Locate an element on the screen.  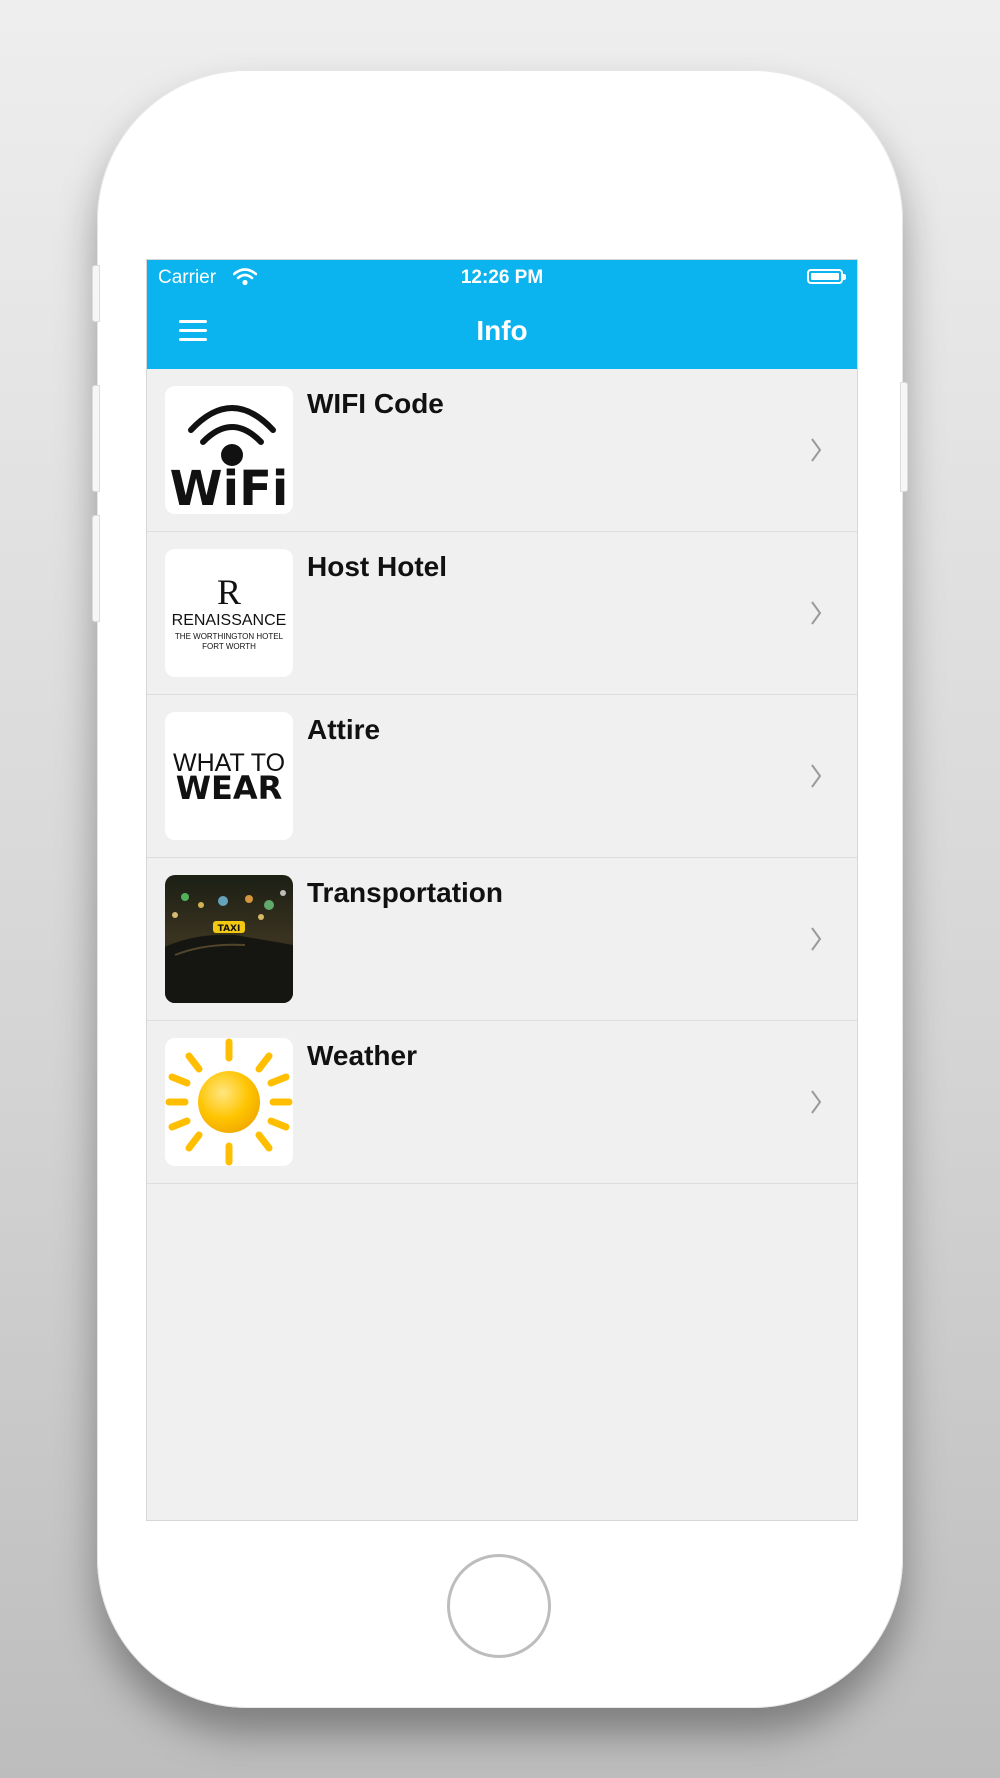
hotel-logo-mark: R is located at coordinates (229, 592).